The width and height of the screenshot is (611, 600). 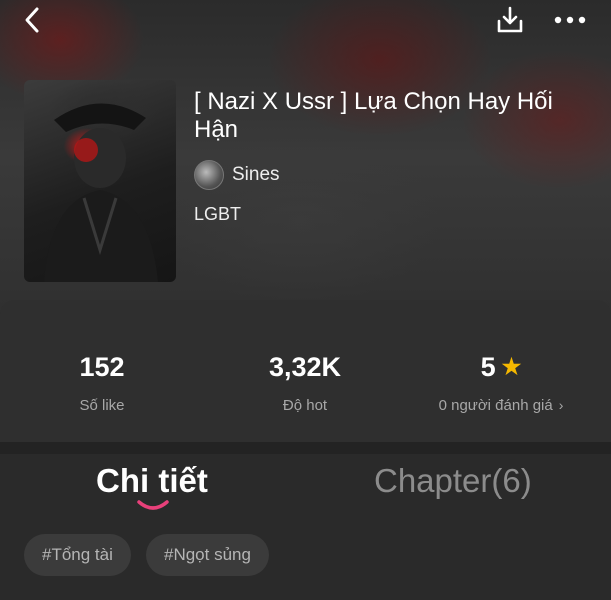 I want to click on more-horizontal-icon, so click(x=570, y=20).